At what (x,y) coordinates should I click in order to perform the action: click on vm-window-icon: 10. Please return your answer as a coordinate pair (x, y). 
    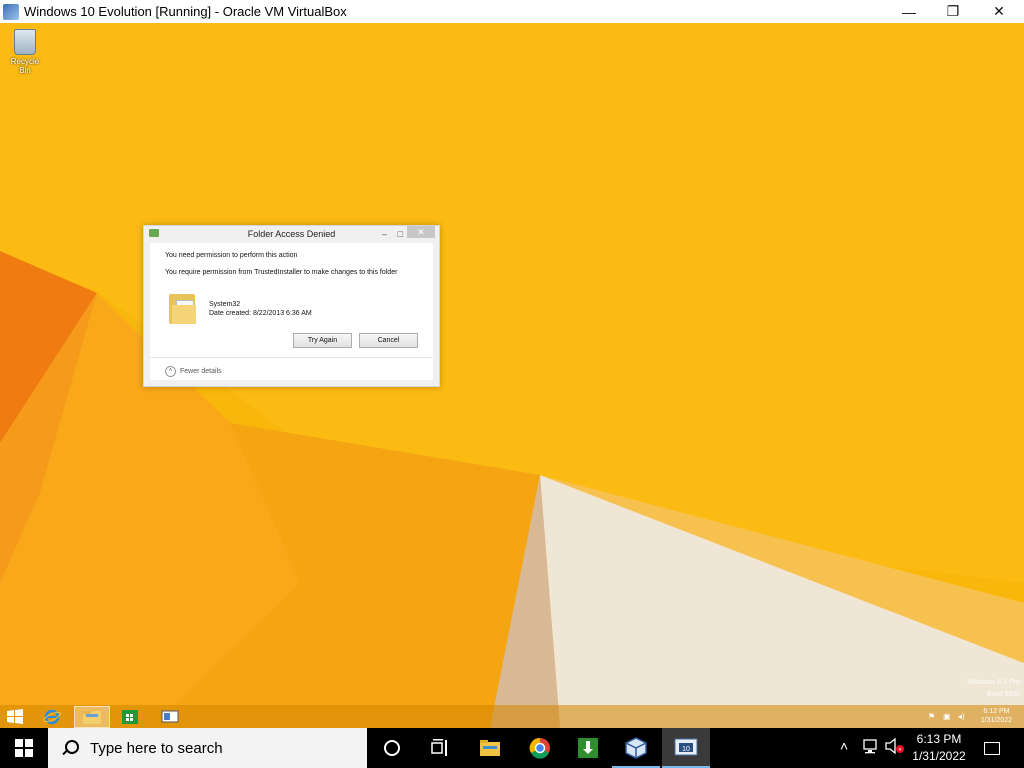
    Looking at the image, I should click on (686, 747).